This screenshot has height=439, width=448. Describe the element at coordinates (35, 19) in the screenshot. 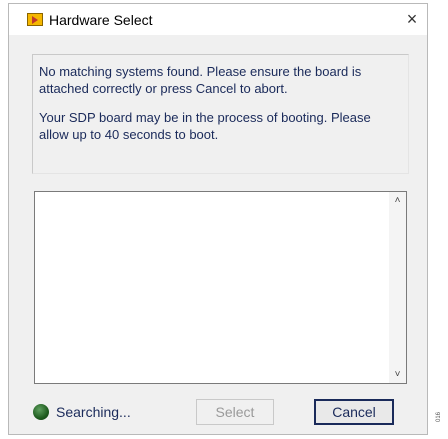

I see `app-icon` at that location.